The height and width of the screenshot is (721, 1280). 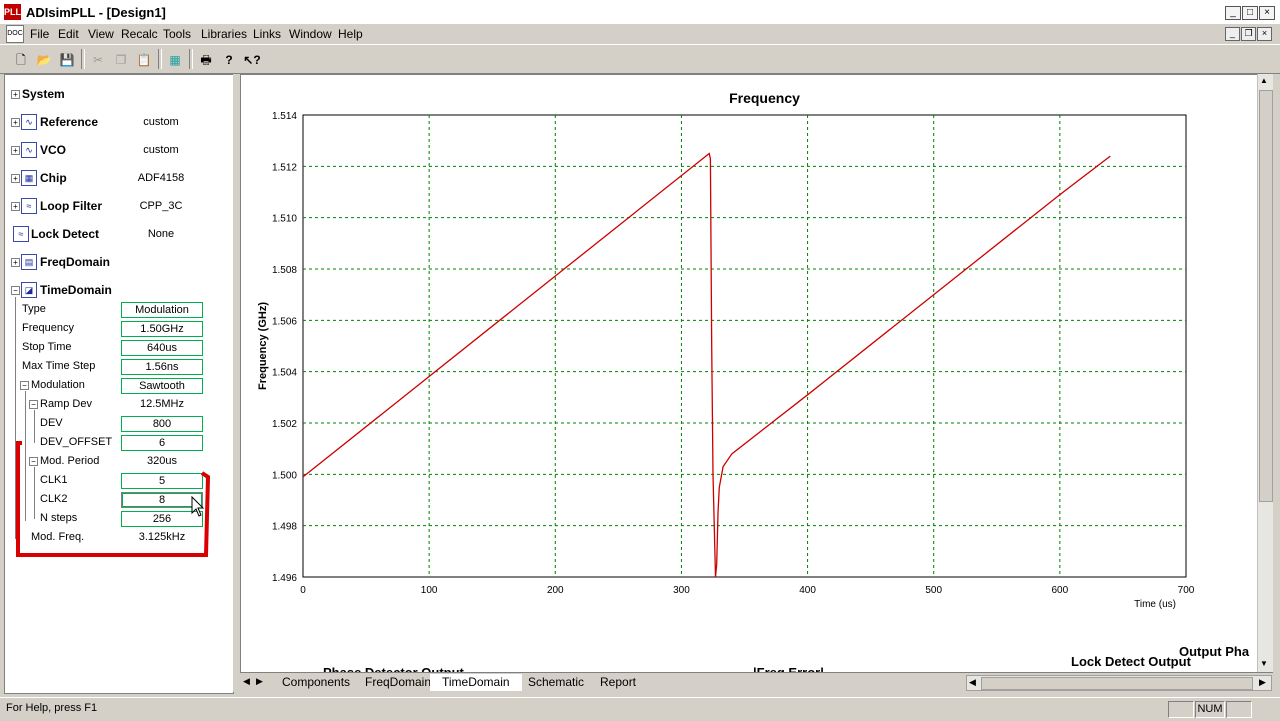 I want to click on menu-help: Help, so click(x=350, y=34).